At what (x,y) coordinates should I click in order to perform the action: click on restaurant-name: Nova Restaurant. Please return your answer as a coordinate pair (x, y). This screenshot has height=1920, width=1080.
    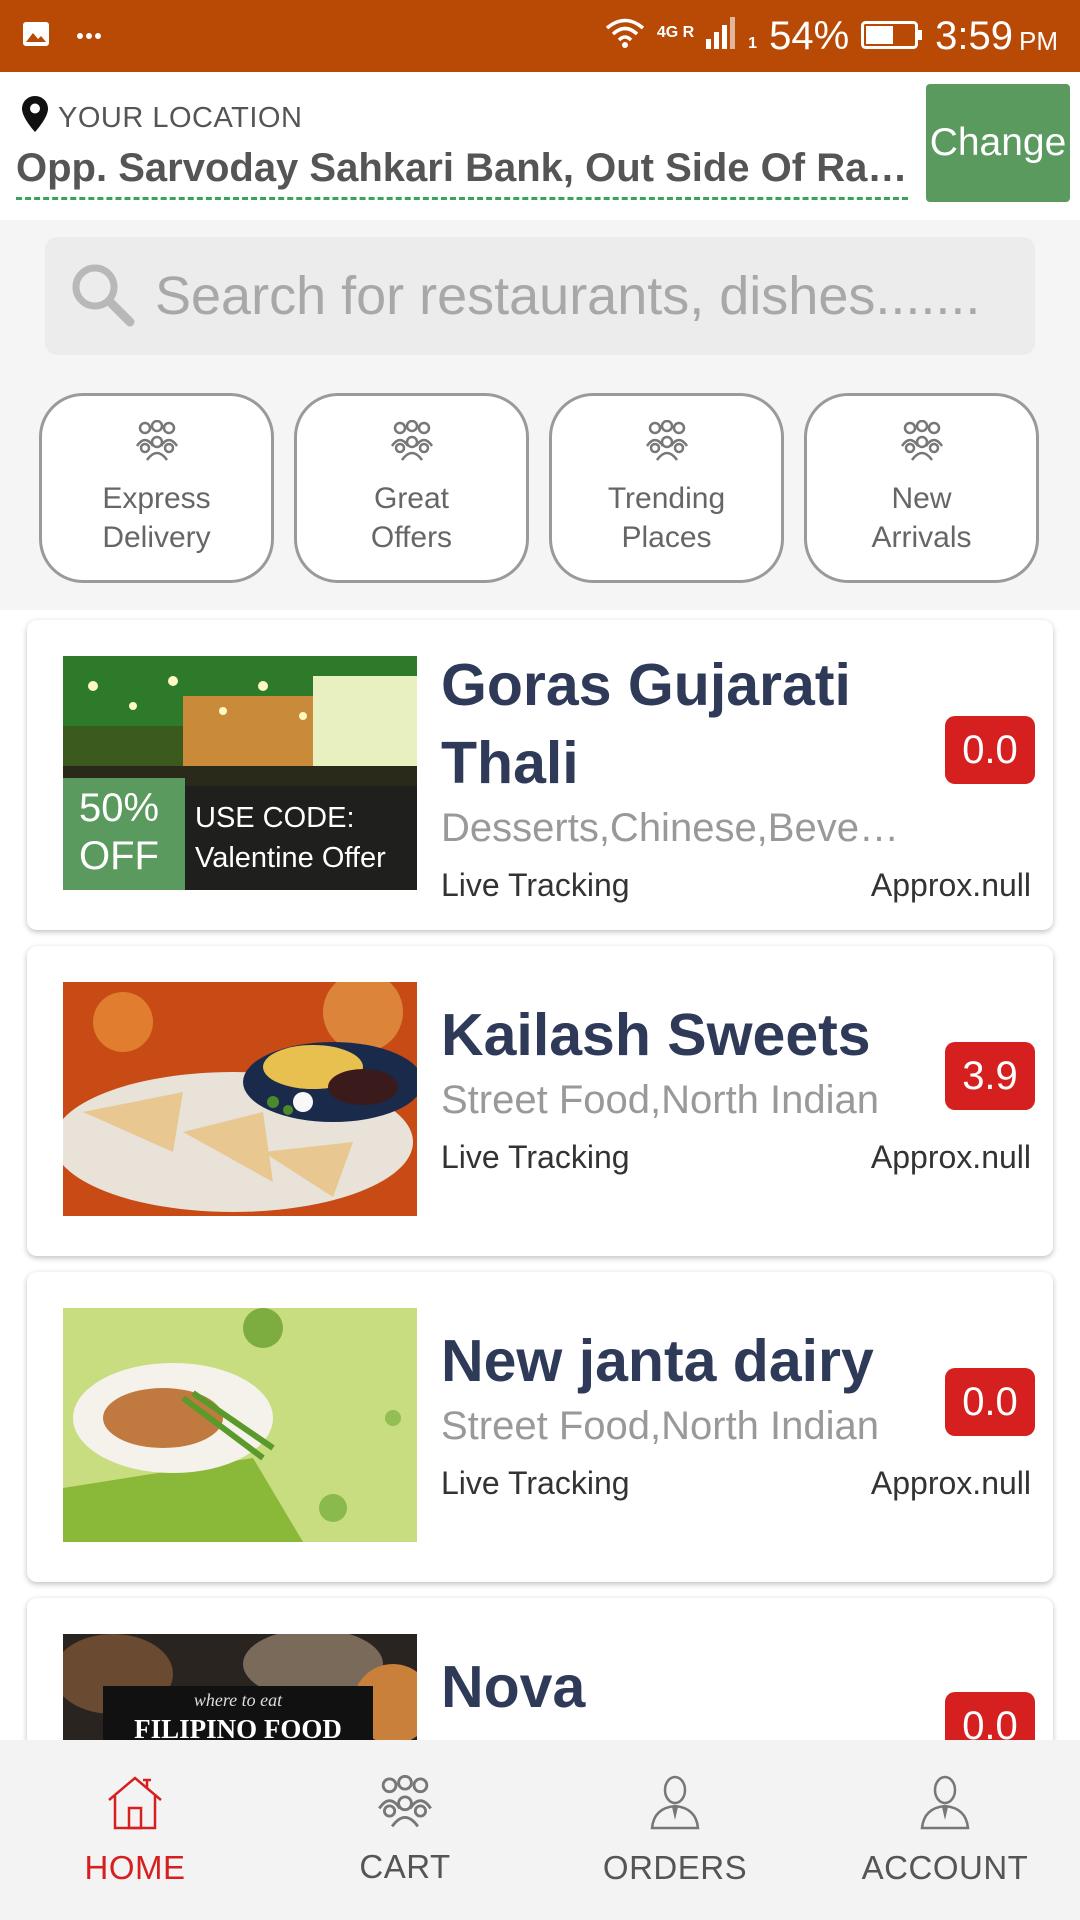
    Looking at the image, I should click on (595, 1697).